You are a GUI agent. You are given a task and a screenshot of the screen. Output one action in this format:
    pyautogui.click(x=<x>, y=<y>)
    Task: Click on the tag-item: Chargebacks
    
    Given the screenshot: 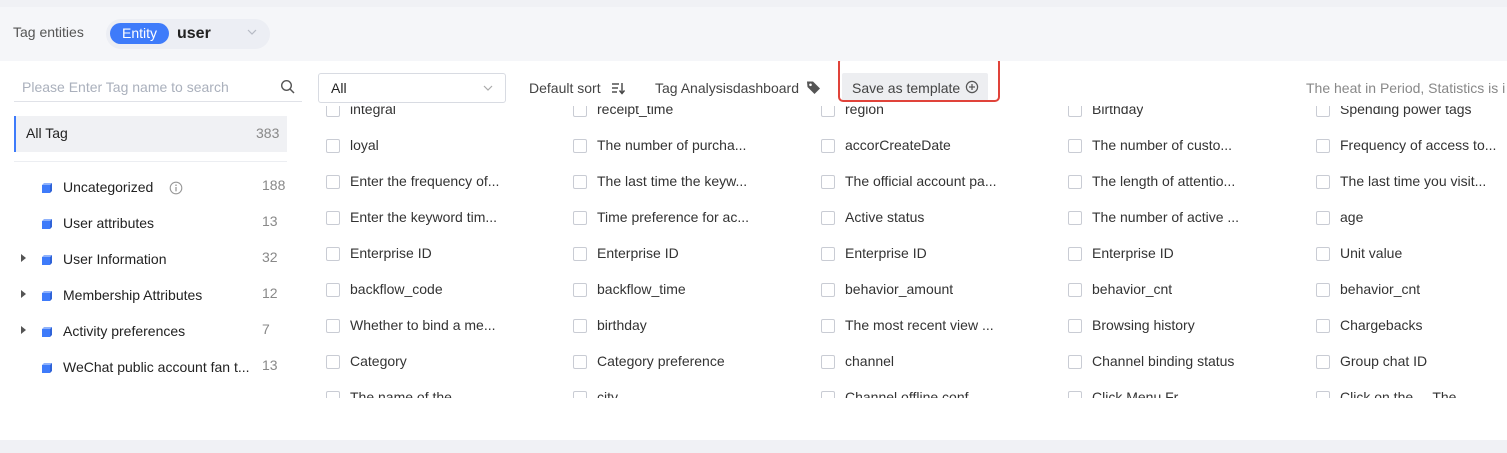 What is the action you would take?
    pyautogui.click(x=1404, y=323)
    